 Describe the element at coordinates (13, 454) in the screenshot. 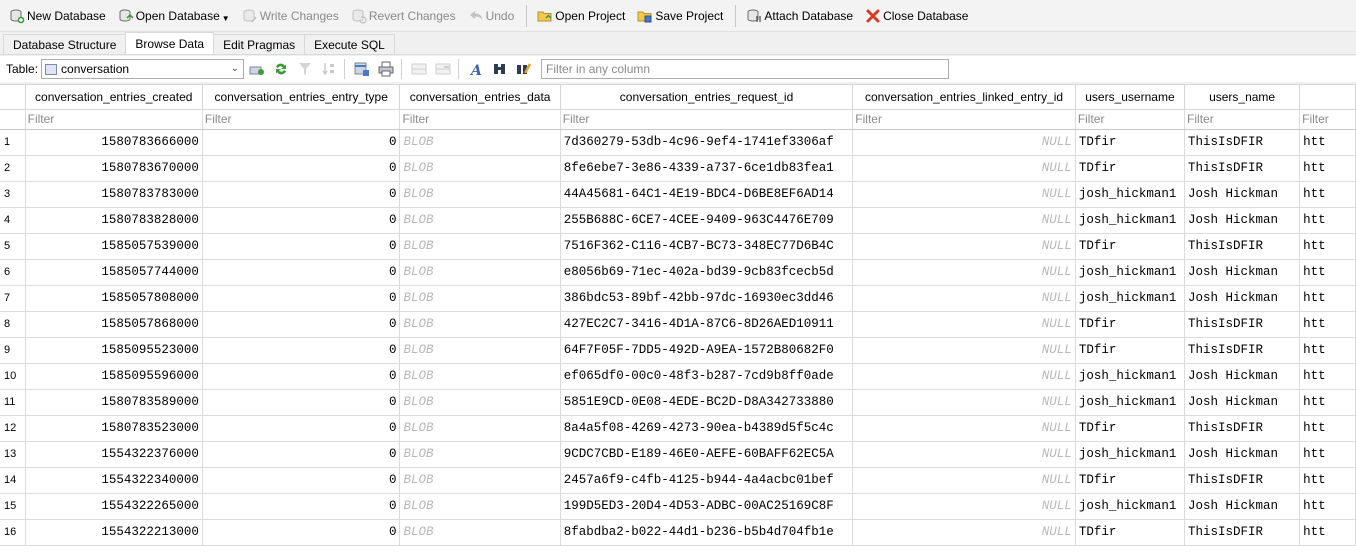

I see `row-number-cell: 13` at that location.